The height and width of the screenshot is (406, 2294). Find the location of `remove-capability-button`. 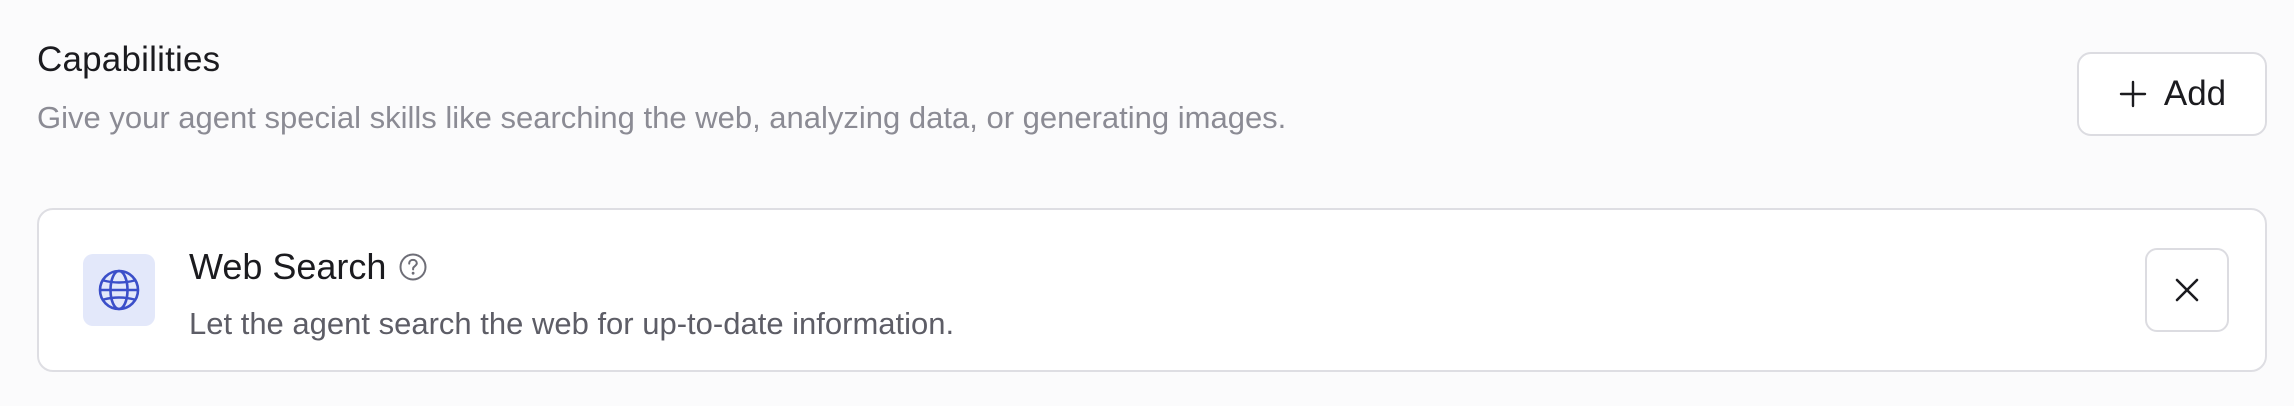

remove-capability-button is located at coordinates (2187, 290).